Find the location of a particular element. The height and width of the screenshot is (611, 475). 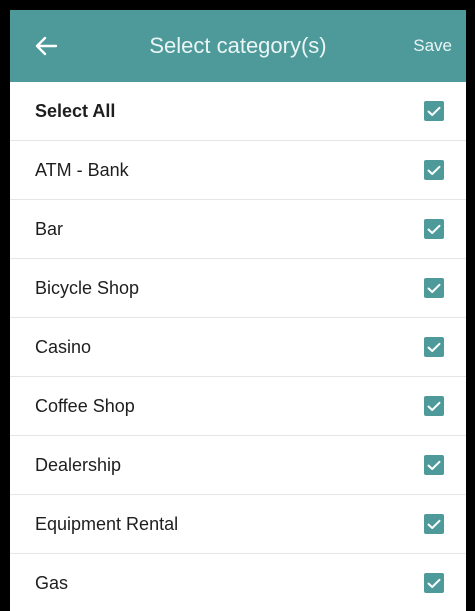

list-item-equipment-rental: Equipment Rental is located at coordinates (238, 524).